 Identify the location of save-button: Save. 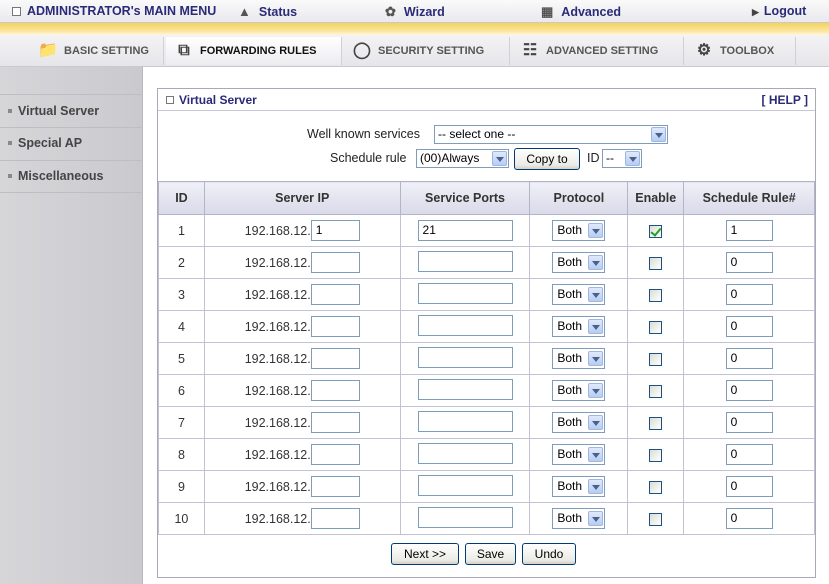
(490, 554).